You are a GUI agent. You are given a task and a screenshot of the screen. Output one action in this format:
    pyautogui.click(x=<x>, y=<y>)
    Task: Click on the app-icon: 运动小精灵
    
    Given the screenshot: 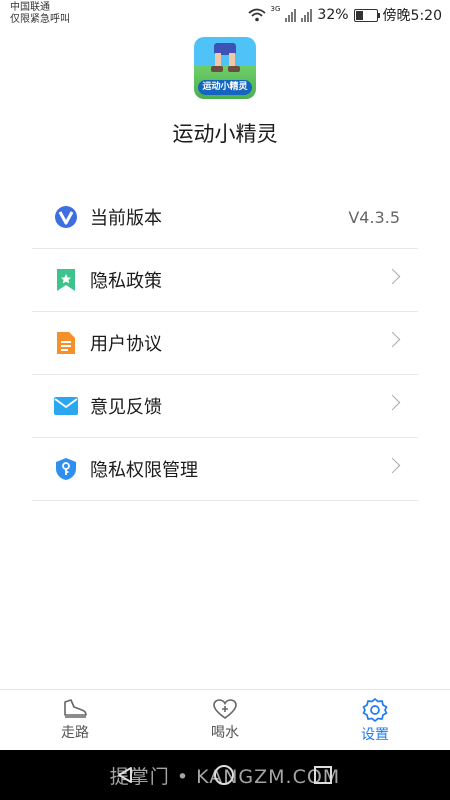 What is the action you would take?
    pyautogui.click(x=225, y=68)
    